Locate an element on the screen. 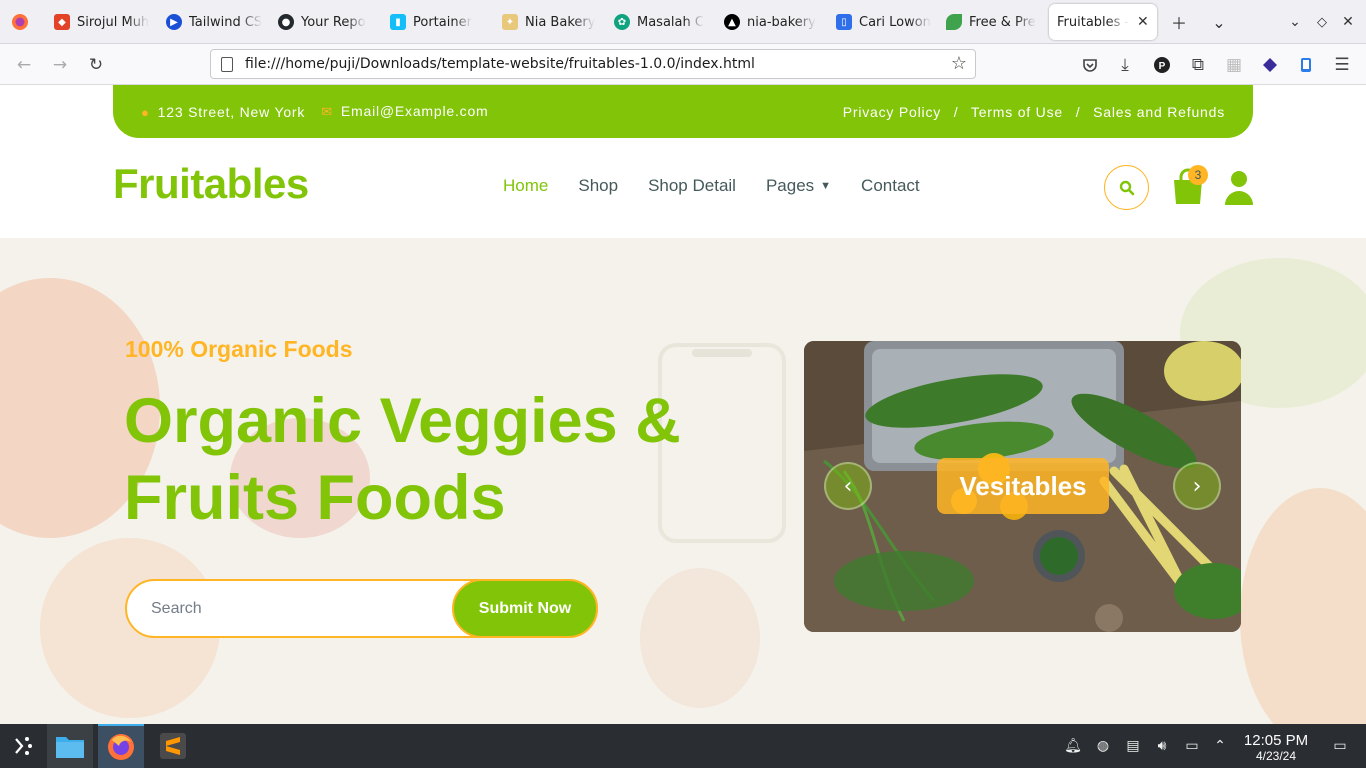 This screenshot has width=1366, height=768. background-carrot-image is located at coordinates (1303, 606).